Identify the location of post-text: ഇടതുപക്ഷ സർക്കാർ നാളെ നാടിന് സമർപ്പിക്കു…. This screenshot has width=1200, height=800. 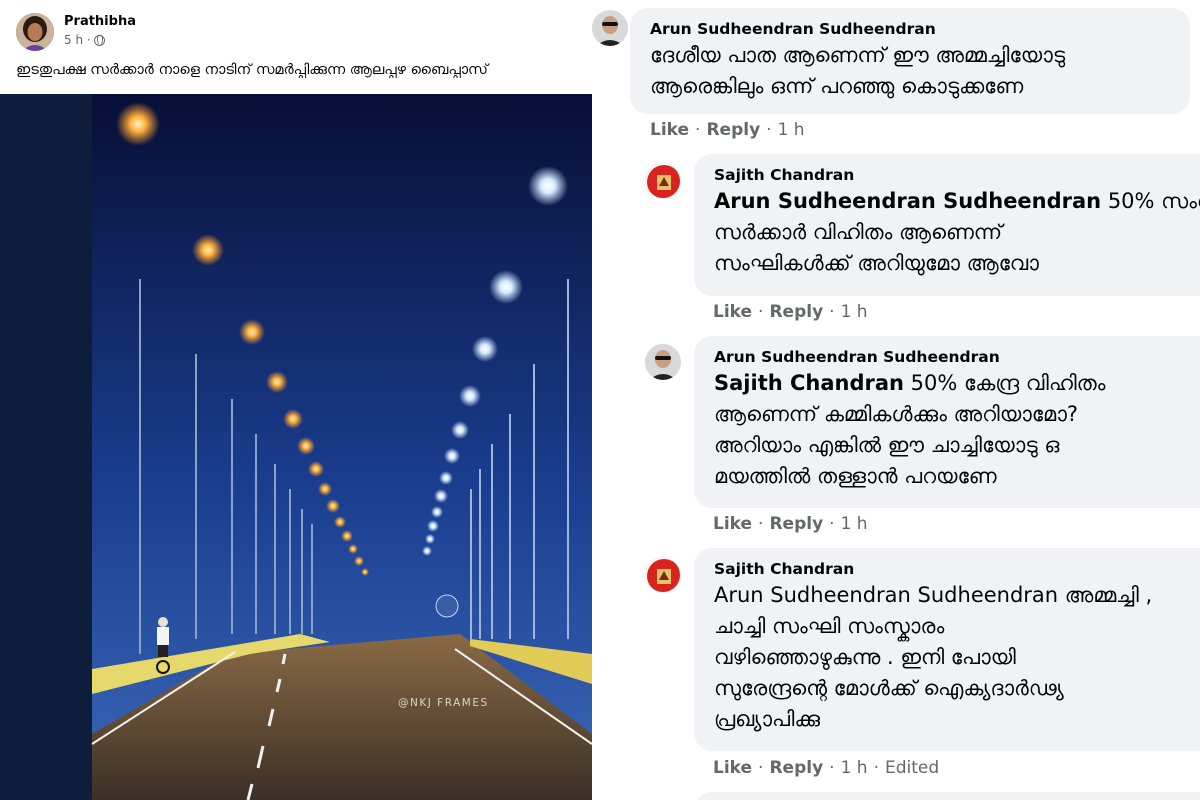
(252, 70).